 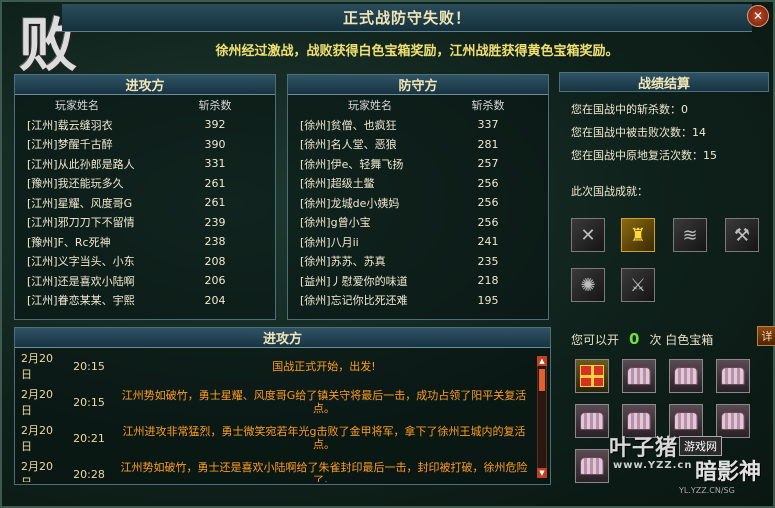 What do you see at coordinates (542, 380) in the screenshot?
I see `scroll-thumb` at bounding box center [542, 380].